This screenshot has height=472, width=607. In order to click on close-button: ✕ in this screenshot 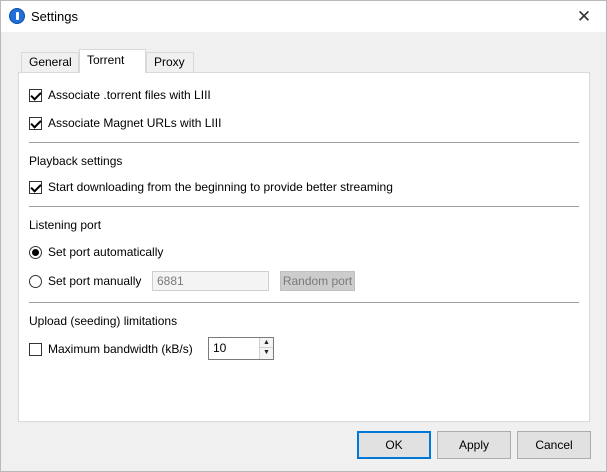, I will do `click(584, 16)`.